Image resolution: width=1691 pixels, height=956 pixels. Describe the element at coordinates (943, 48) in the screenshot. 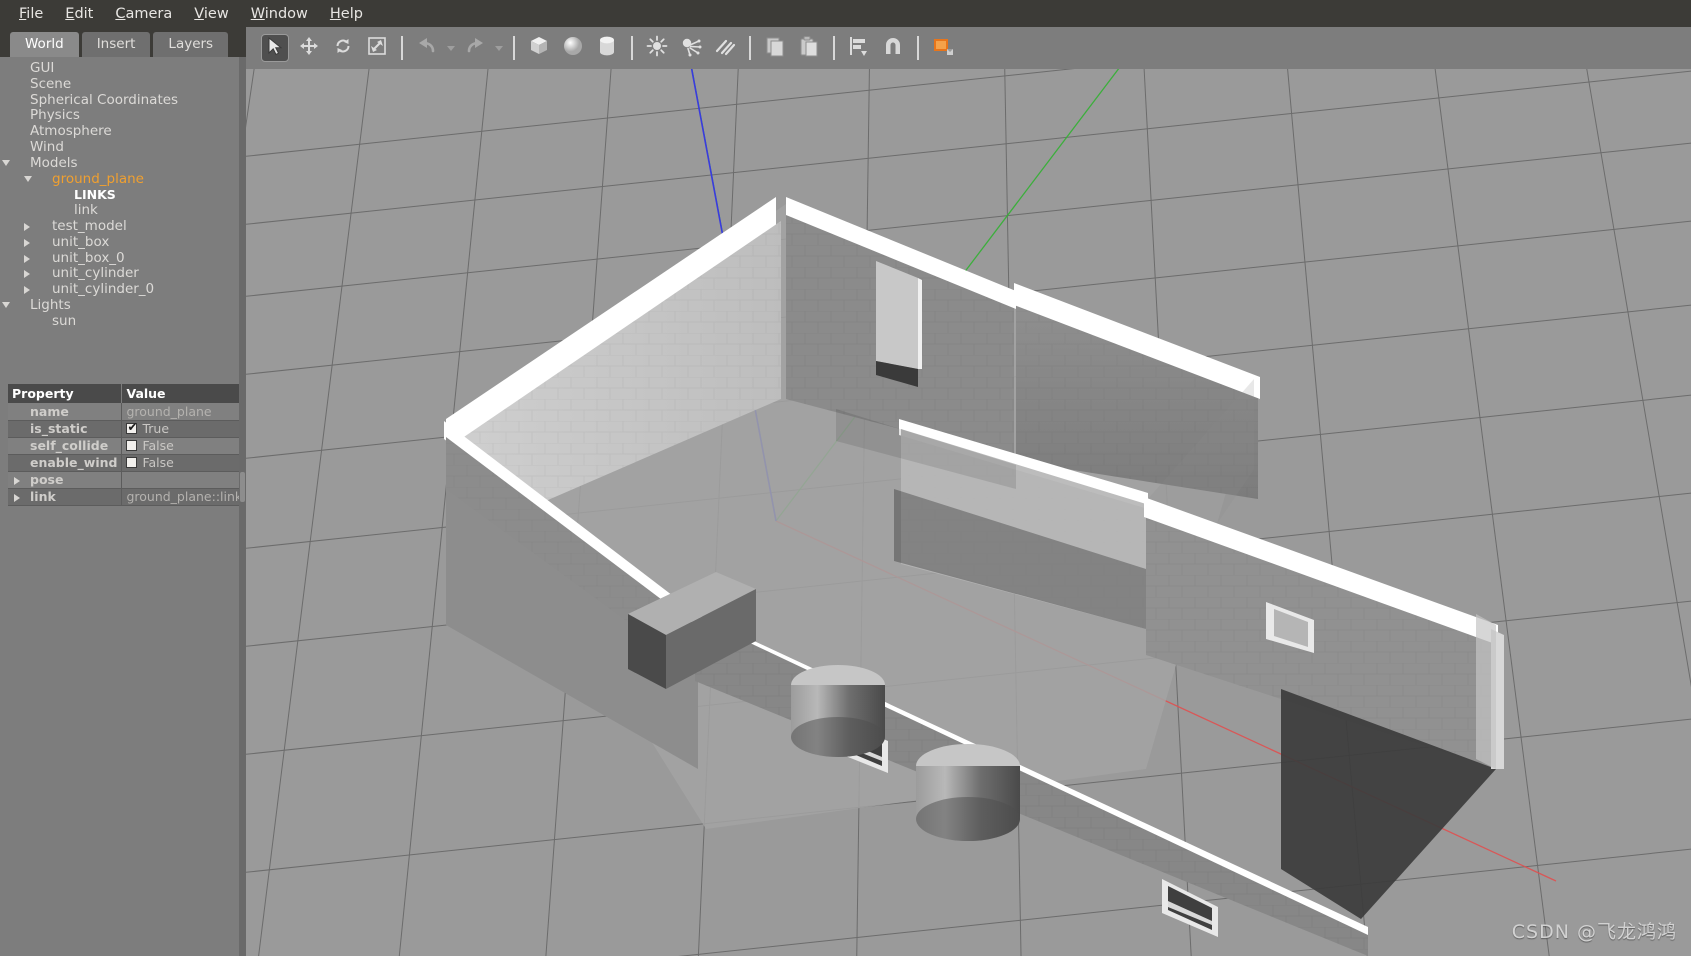

I see `view-layers-button` at that location.